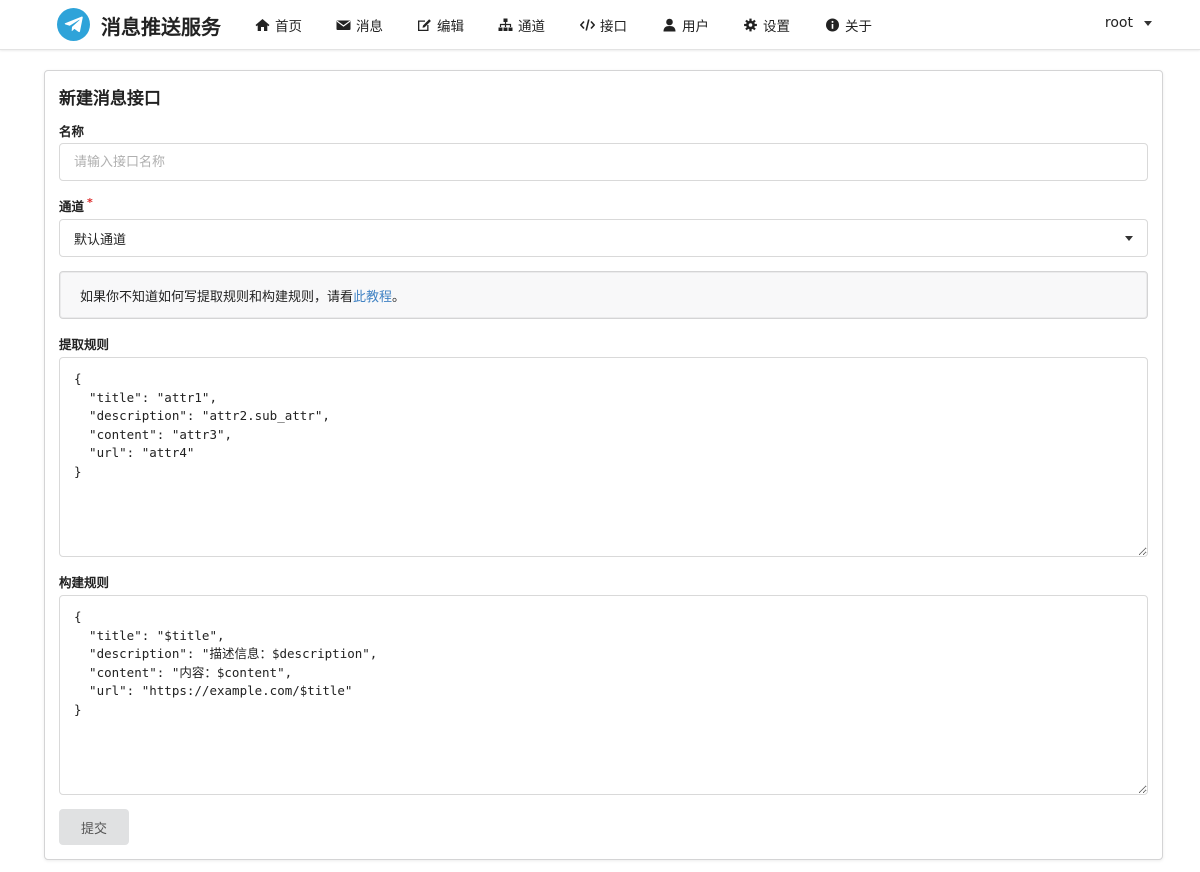 This screenshot has height=872, width=1200. What do you see at coordinates (100, 240) in the screenshot?
I see `channel-select-value: 默认通道` at bounding box center [100, 240].